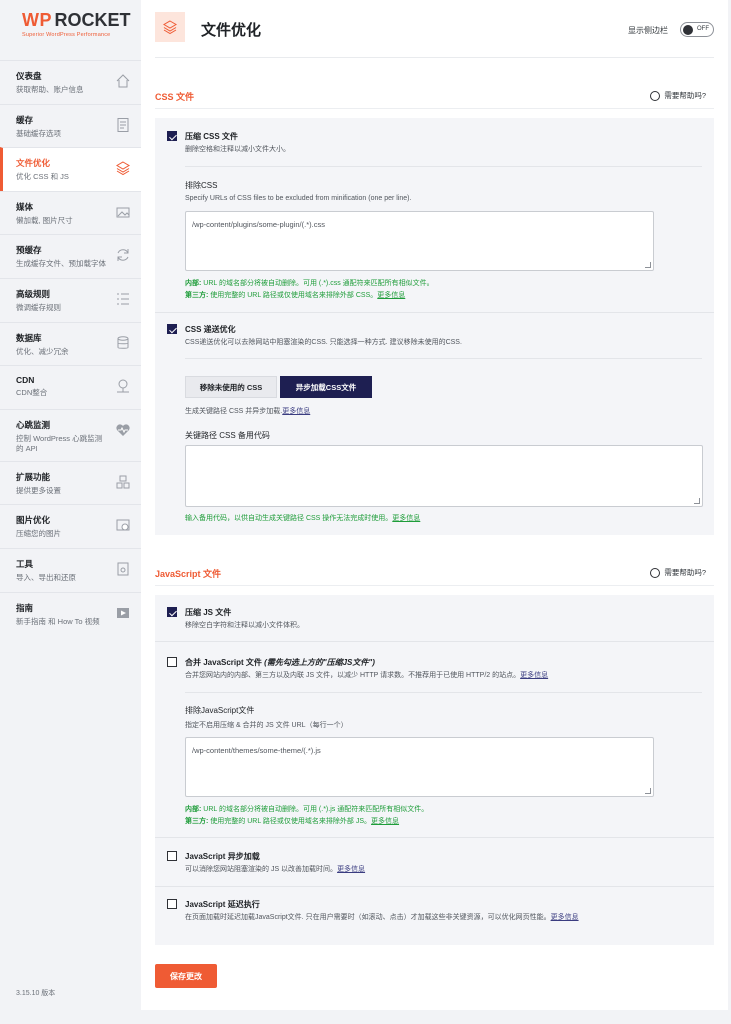  Describe the element at coordinates (172, 612) in the screenshot. I see `minify-js-checkbox` at that location.